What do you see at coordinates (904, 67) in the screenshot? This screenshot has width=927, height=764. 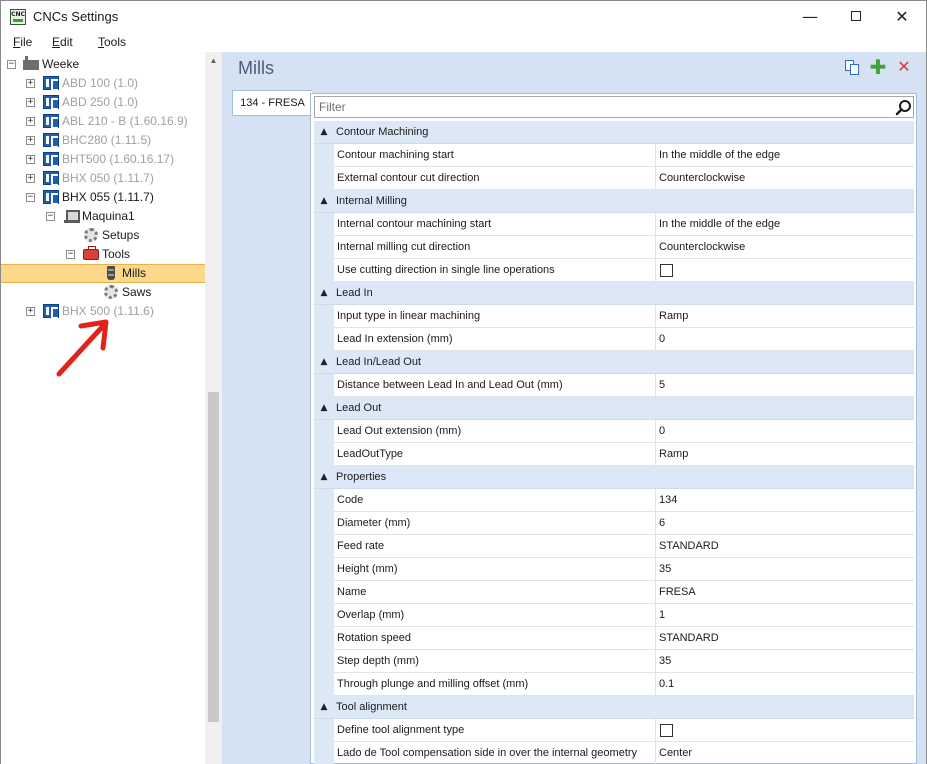 I see `delete-button: ✕` at bounding box center [904, 67].